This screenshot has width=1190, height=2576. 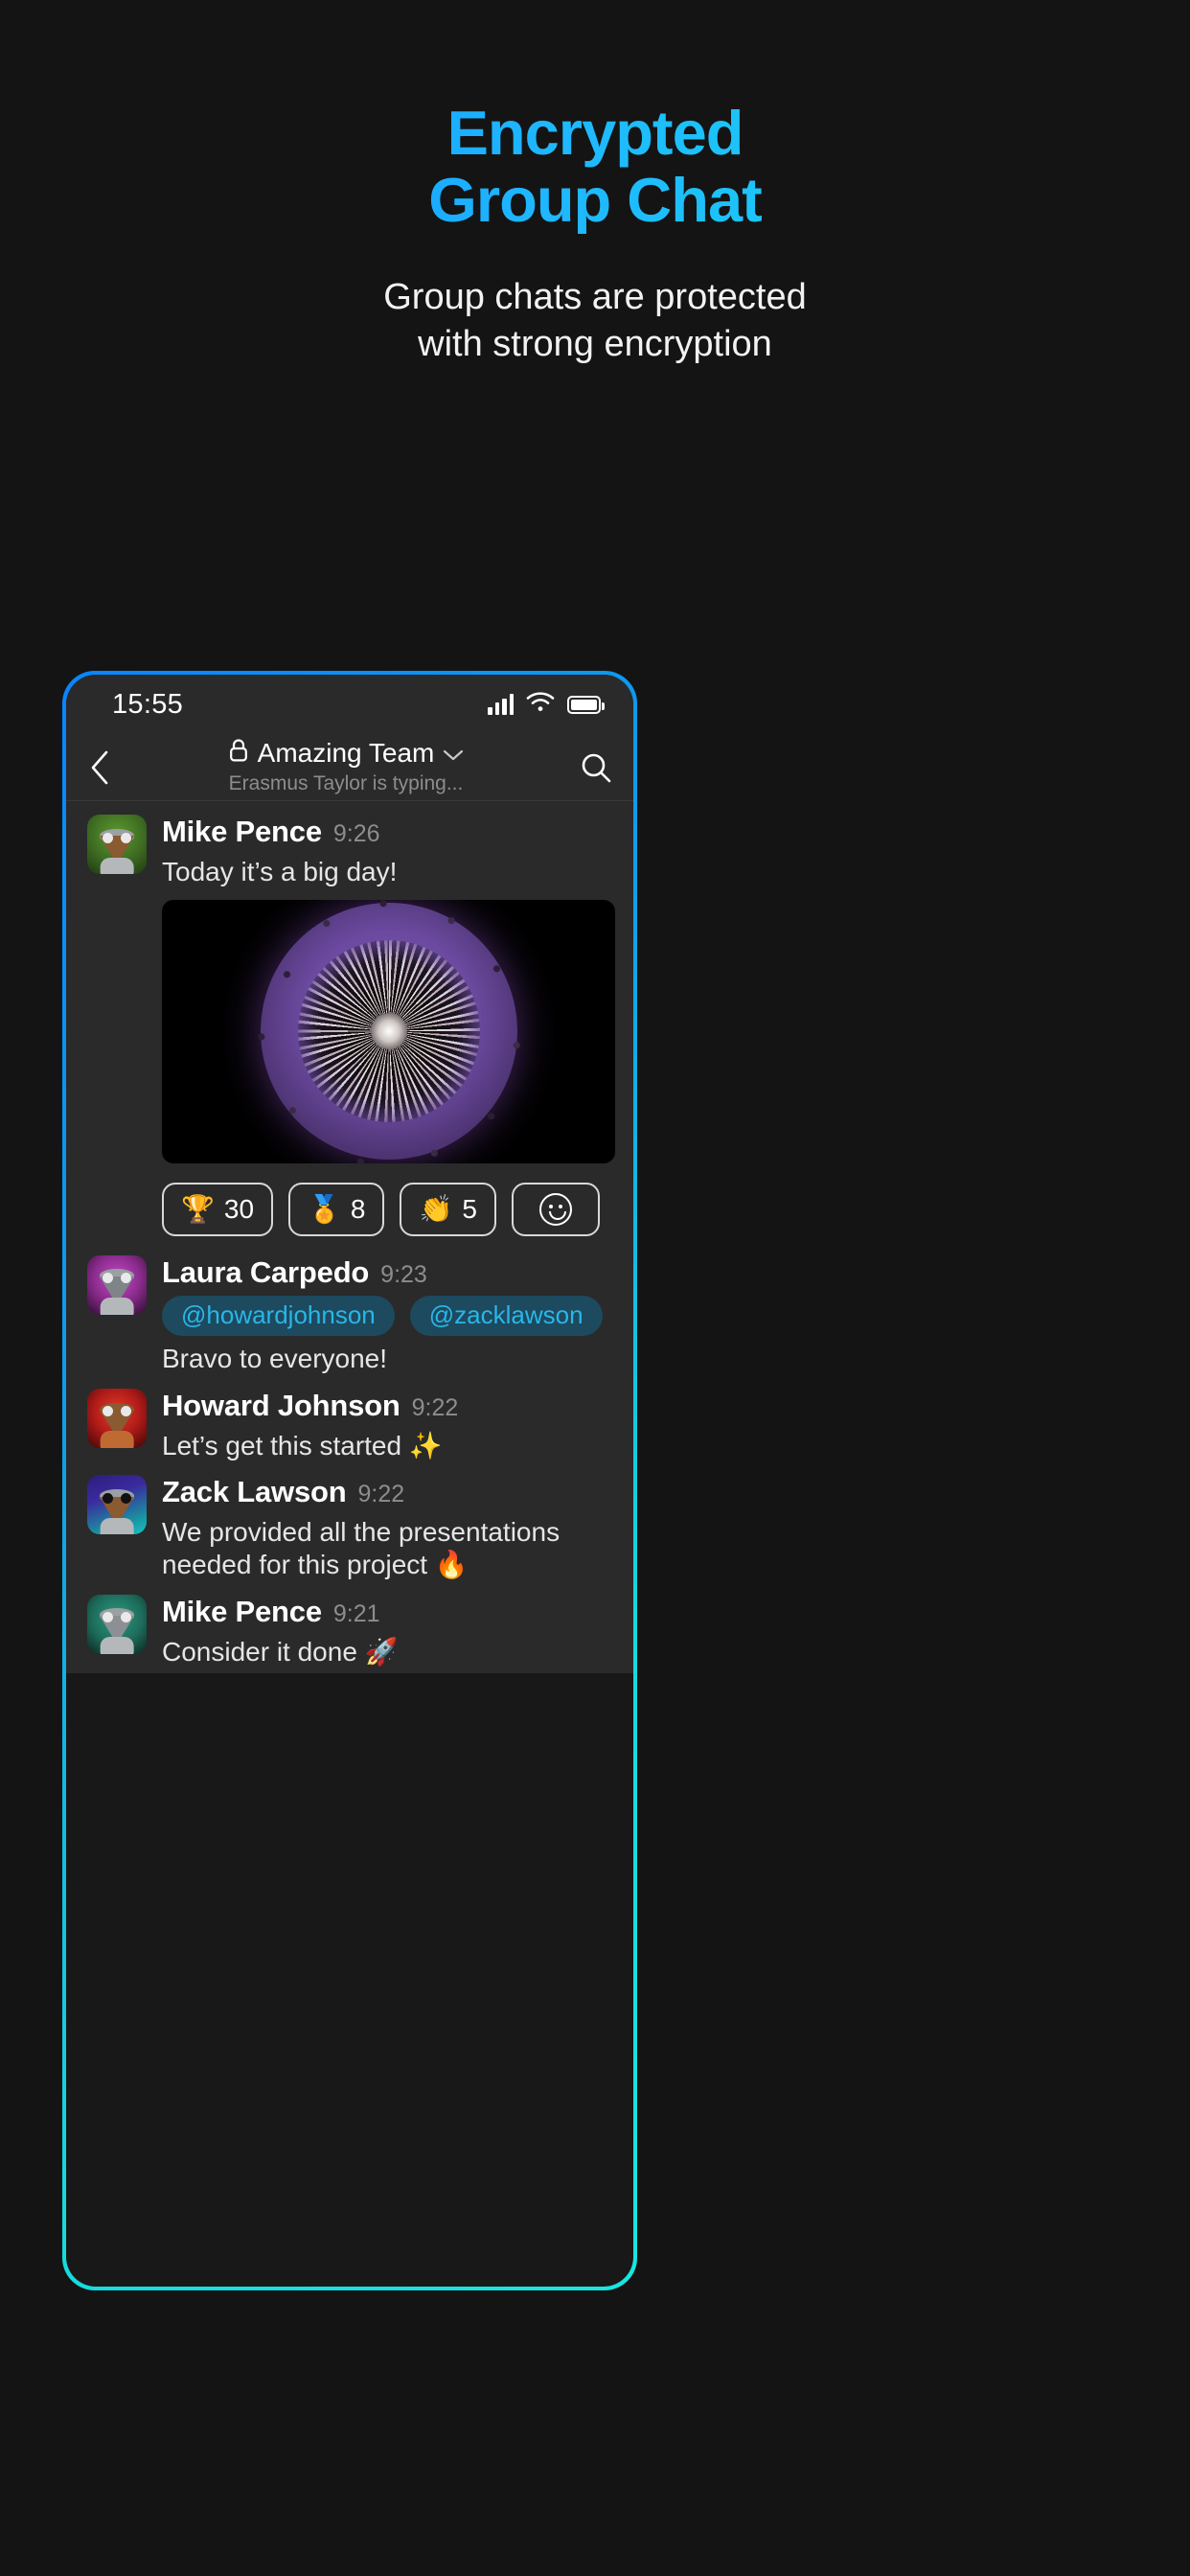 I want to click on smiley-face-icon, so click(x=555, y=1209).